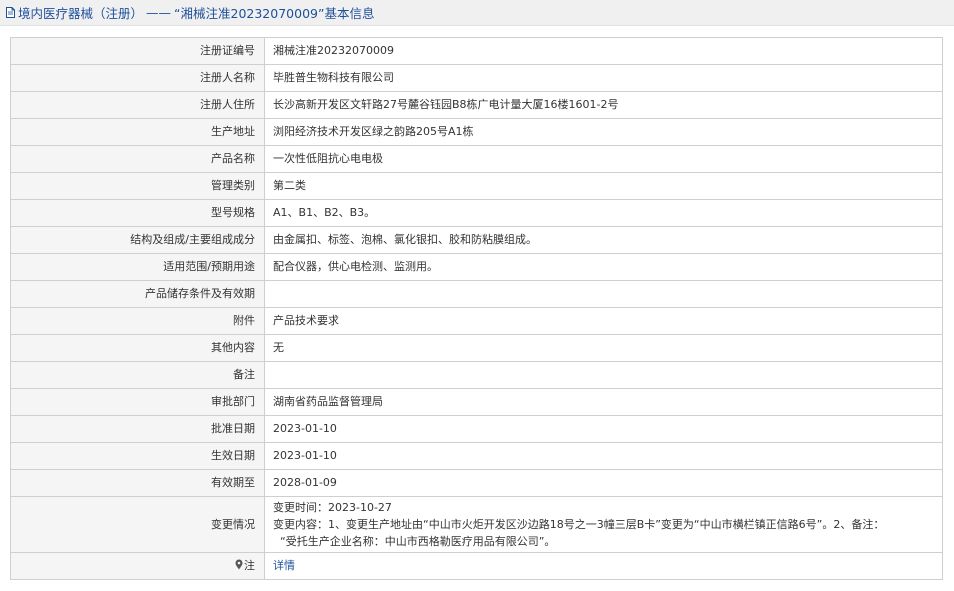  What do you see at coordinates (137, 524) in the screenshot?
I see `change-label: 变更情况` at bounding box center [137, 524].